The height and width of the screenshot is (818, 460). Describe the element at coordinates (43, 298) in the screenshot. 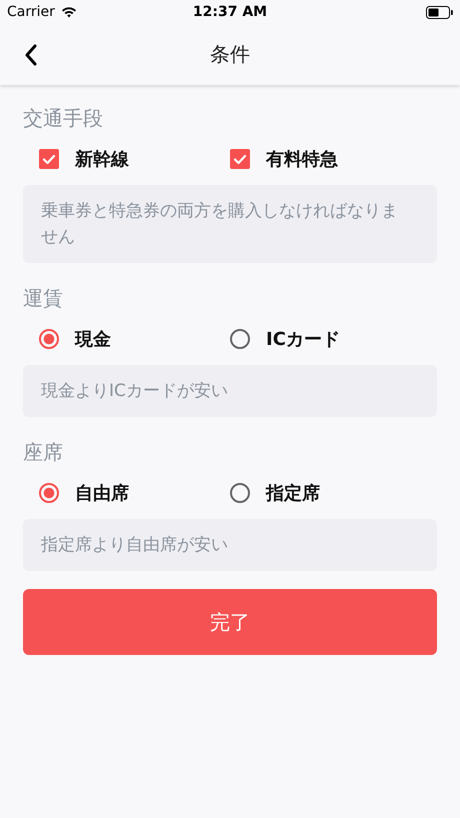

I see `section-title: 運賃` at that location.